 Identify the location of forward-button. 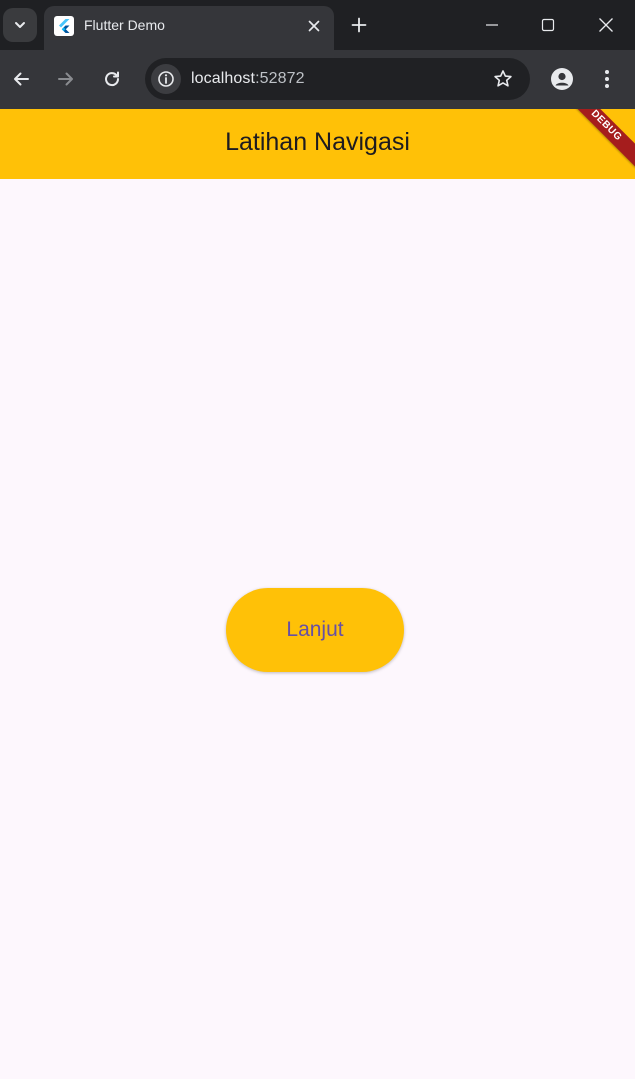
(66, 79).